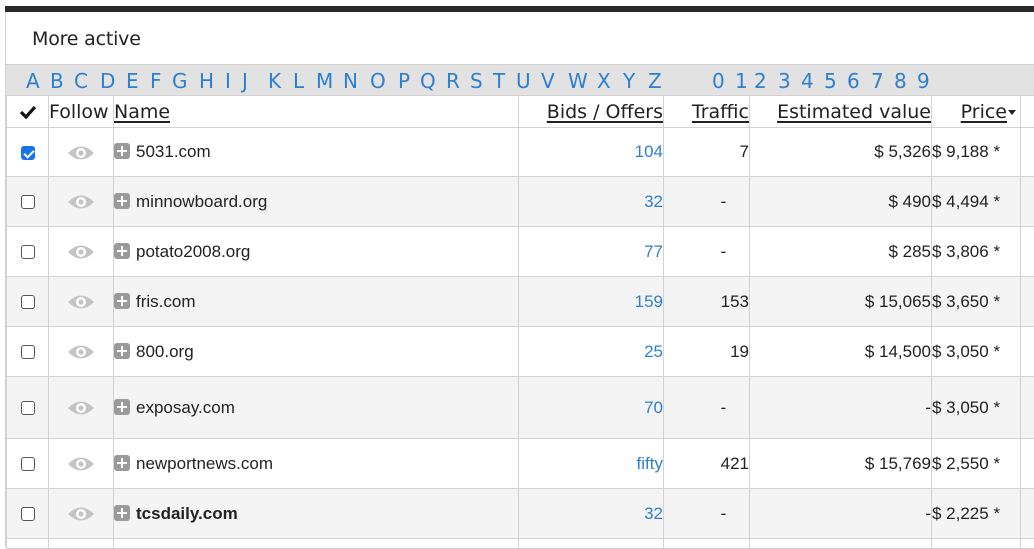 Image resolution: width=1034 pixels, height=549 pixels. Describe the element at coordinates (476, 81) in the screenshot. I see `alpha-filter-s: S` at that location.